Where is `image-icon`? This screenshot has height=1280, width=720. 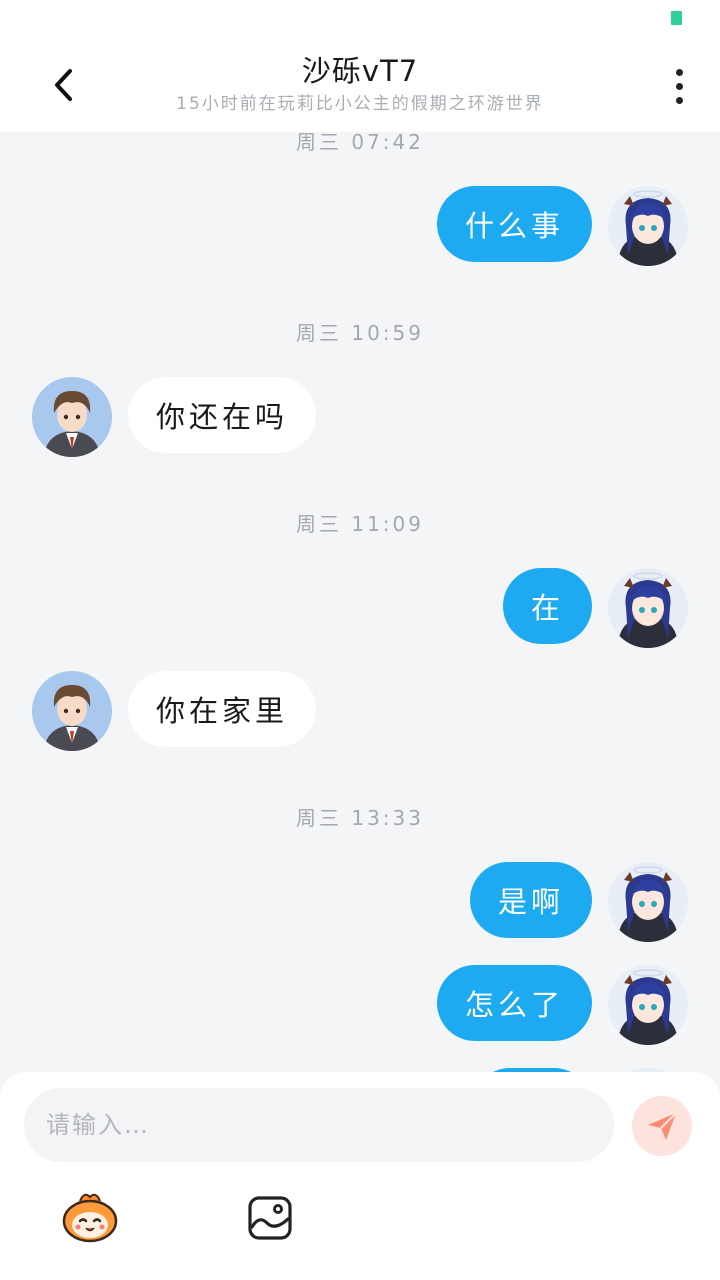 image-icon is located at coordinates (270, 1218).